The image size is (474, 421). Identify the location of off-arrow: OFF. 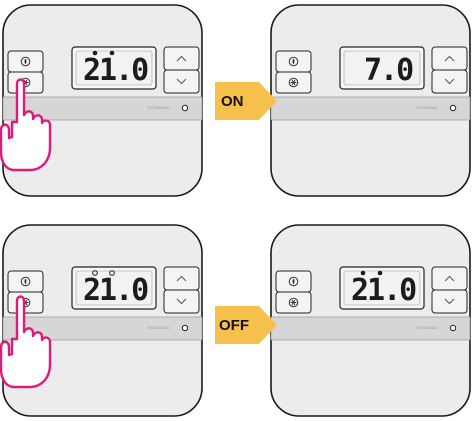
(246, 325).